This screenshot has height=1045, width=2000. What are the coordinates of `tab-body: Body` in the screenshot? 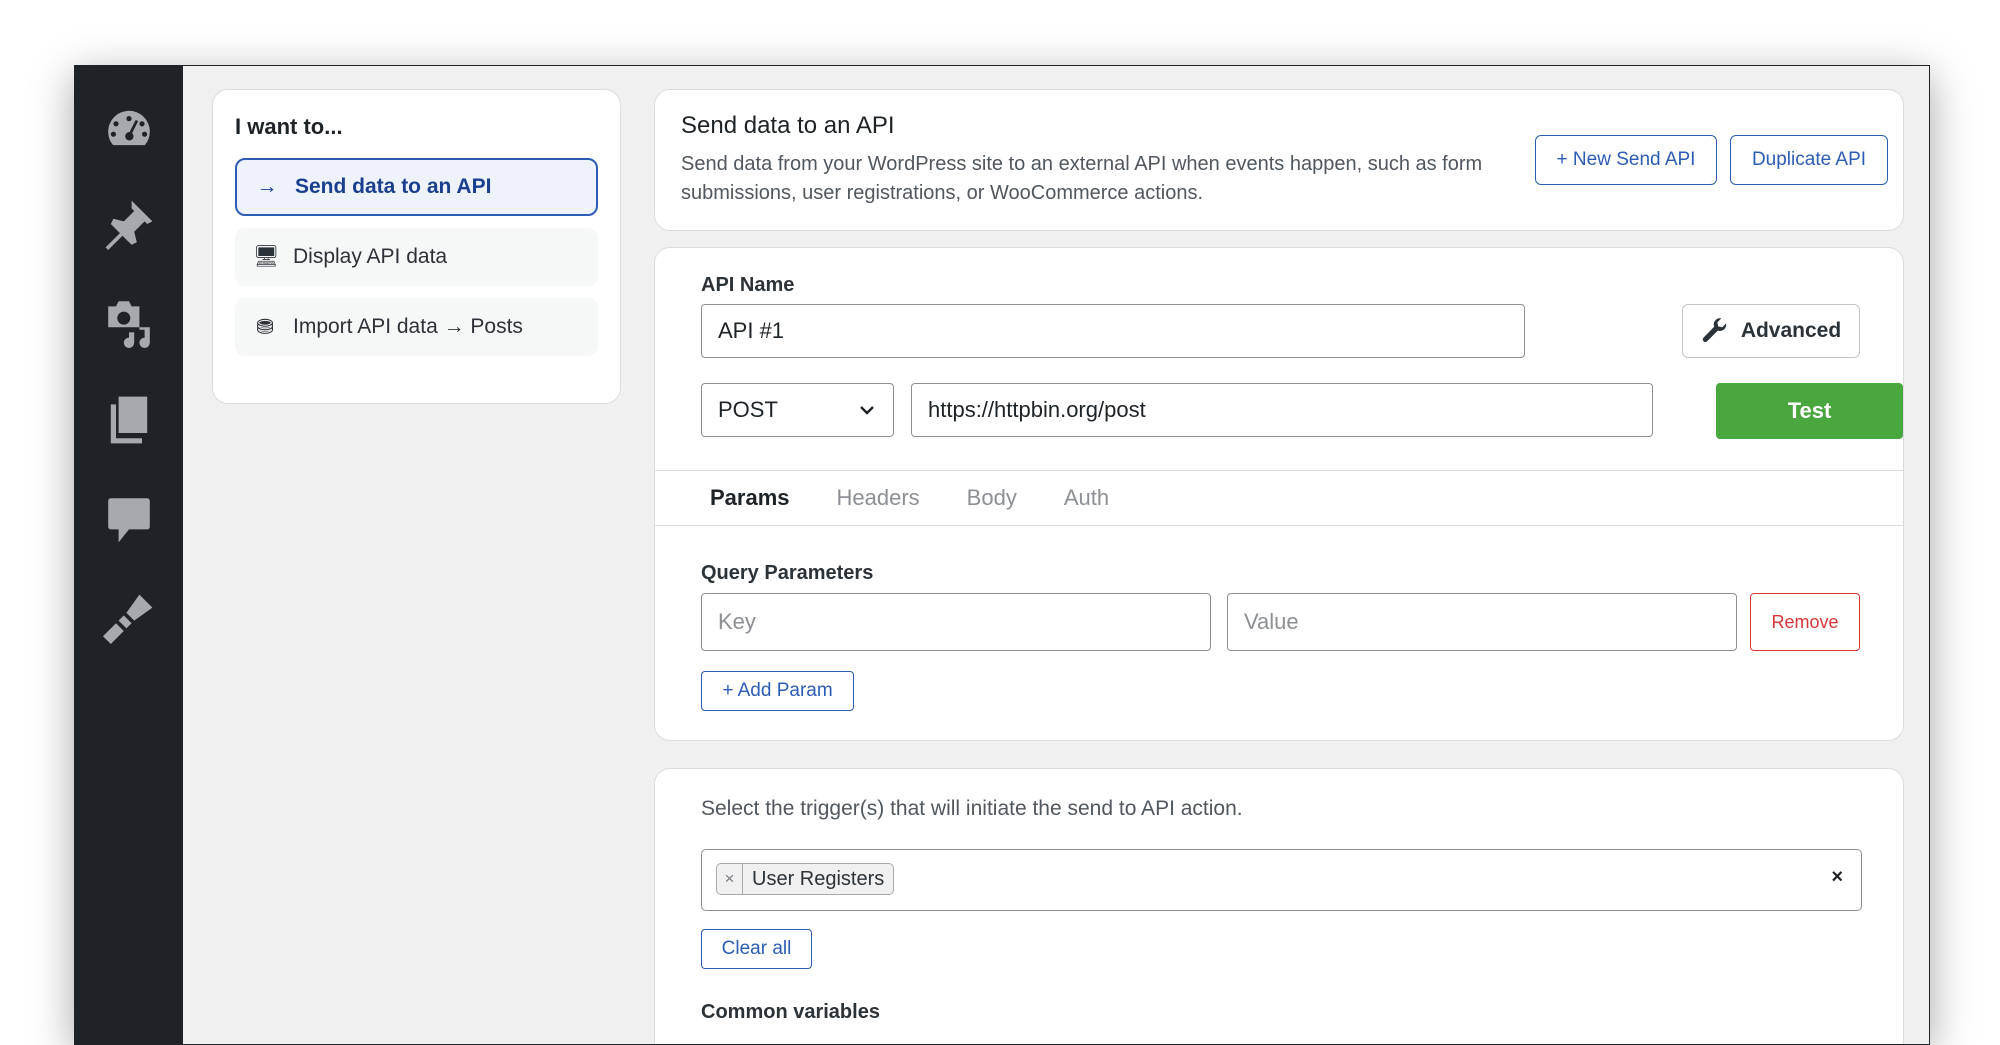 It's located at (992, 498).